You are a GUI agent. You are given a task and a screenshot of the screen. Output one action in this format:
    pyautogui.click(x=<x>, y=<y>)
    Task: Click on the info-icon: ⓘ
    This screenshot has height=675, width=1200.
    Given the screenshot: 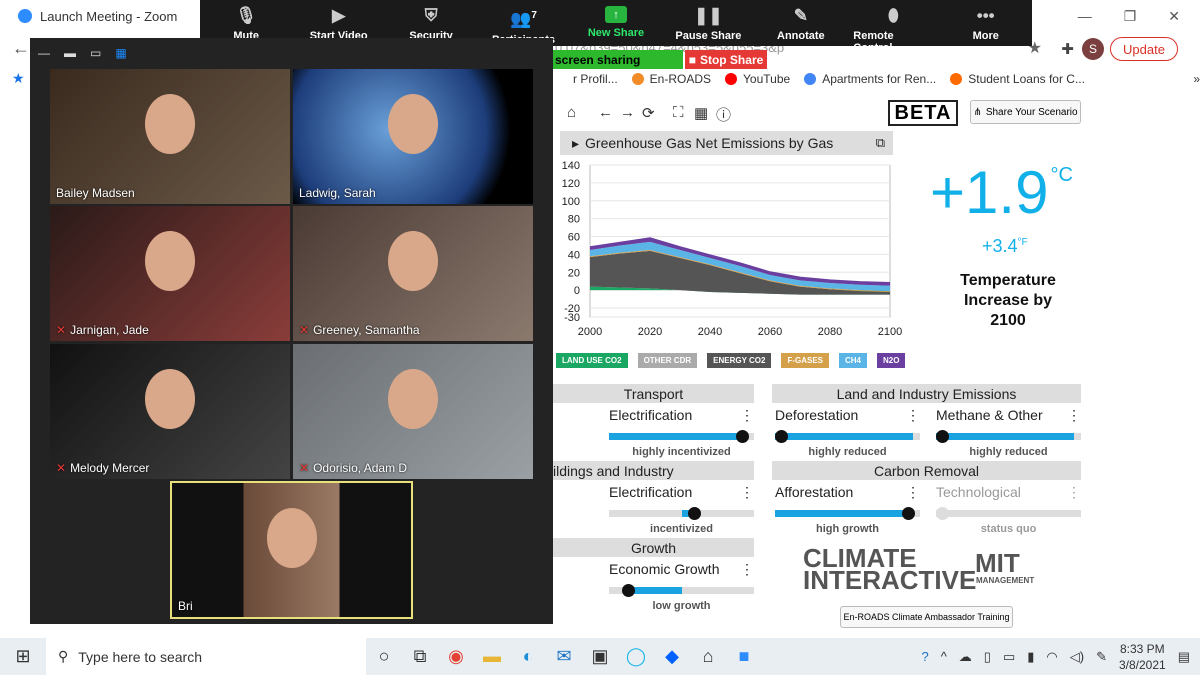 What is the action you would take?
    pyautogui.click(x=723, y=114)
    